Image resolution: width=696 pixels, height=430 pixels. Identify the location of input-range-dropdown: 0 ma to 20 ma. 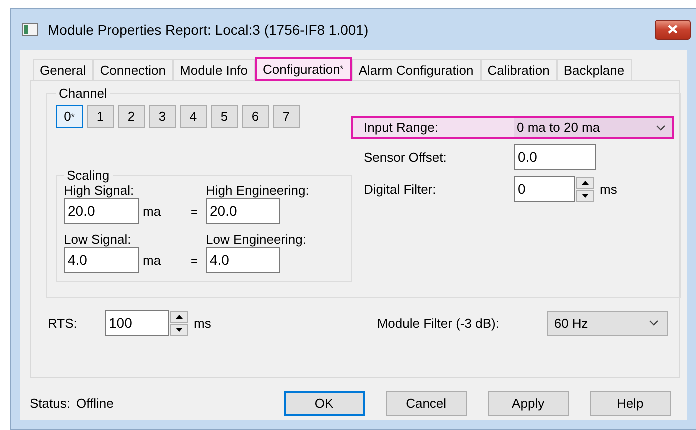
(593, 127).